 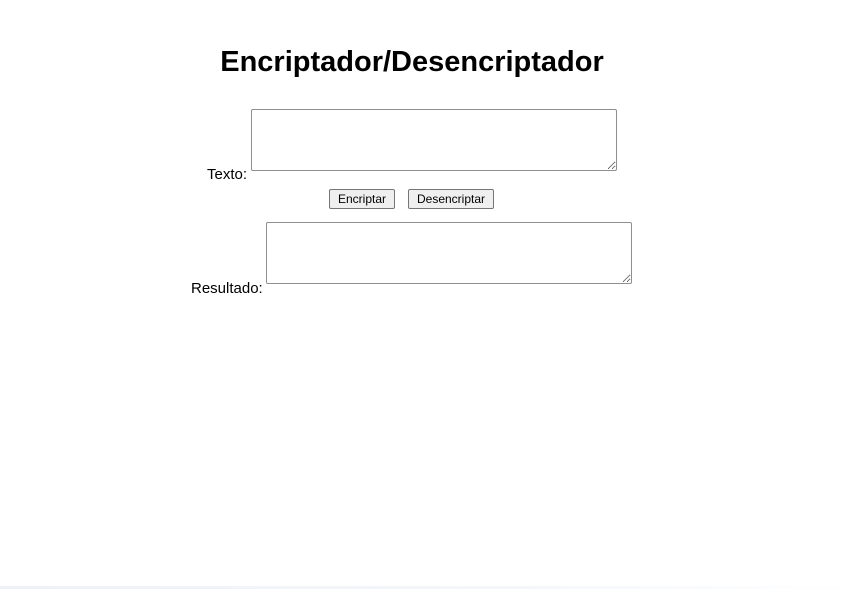 I want to click on texto-label: Texto:, so click(x=227, y=174).